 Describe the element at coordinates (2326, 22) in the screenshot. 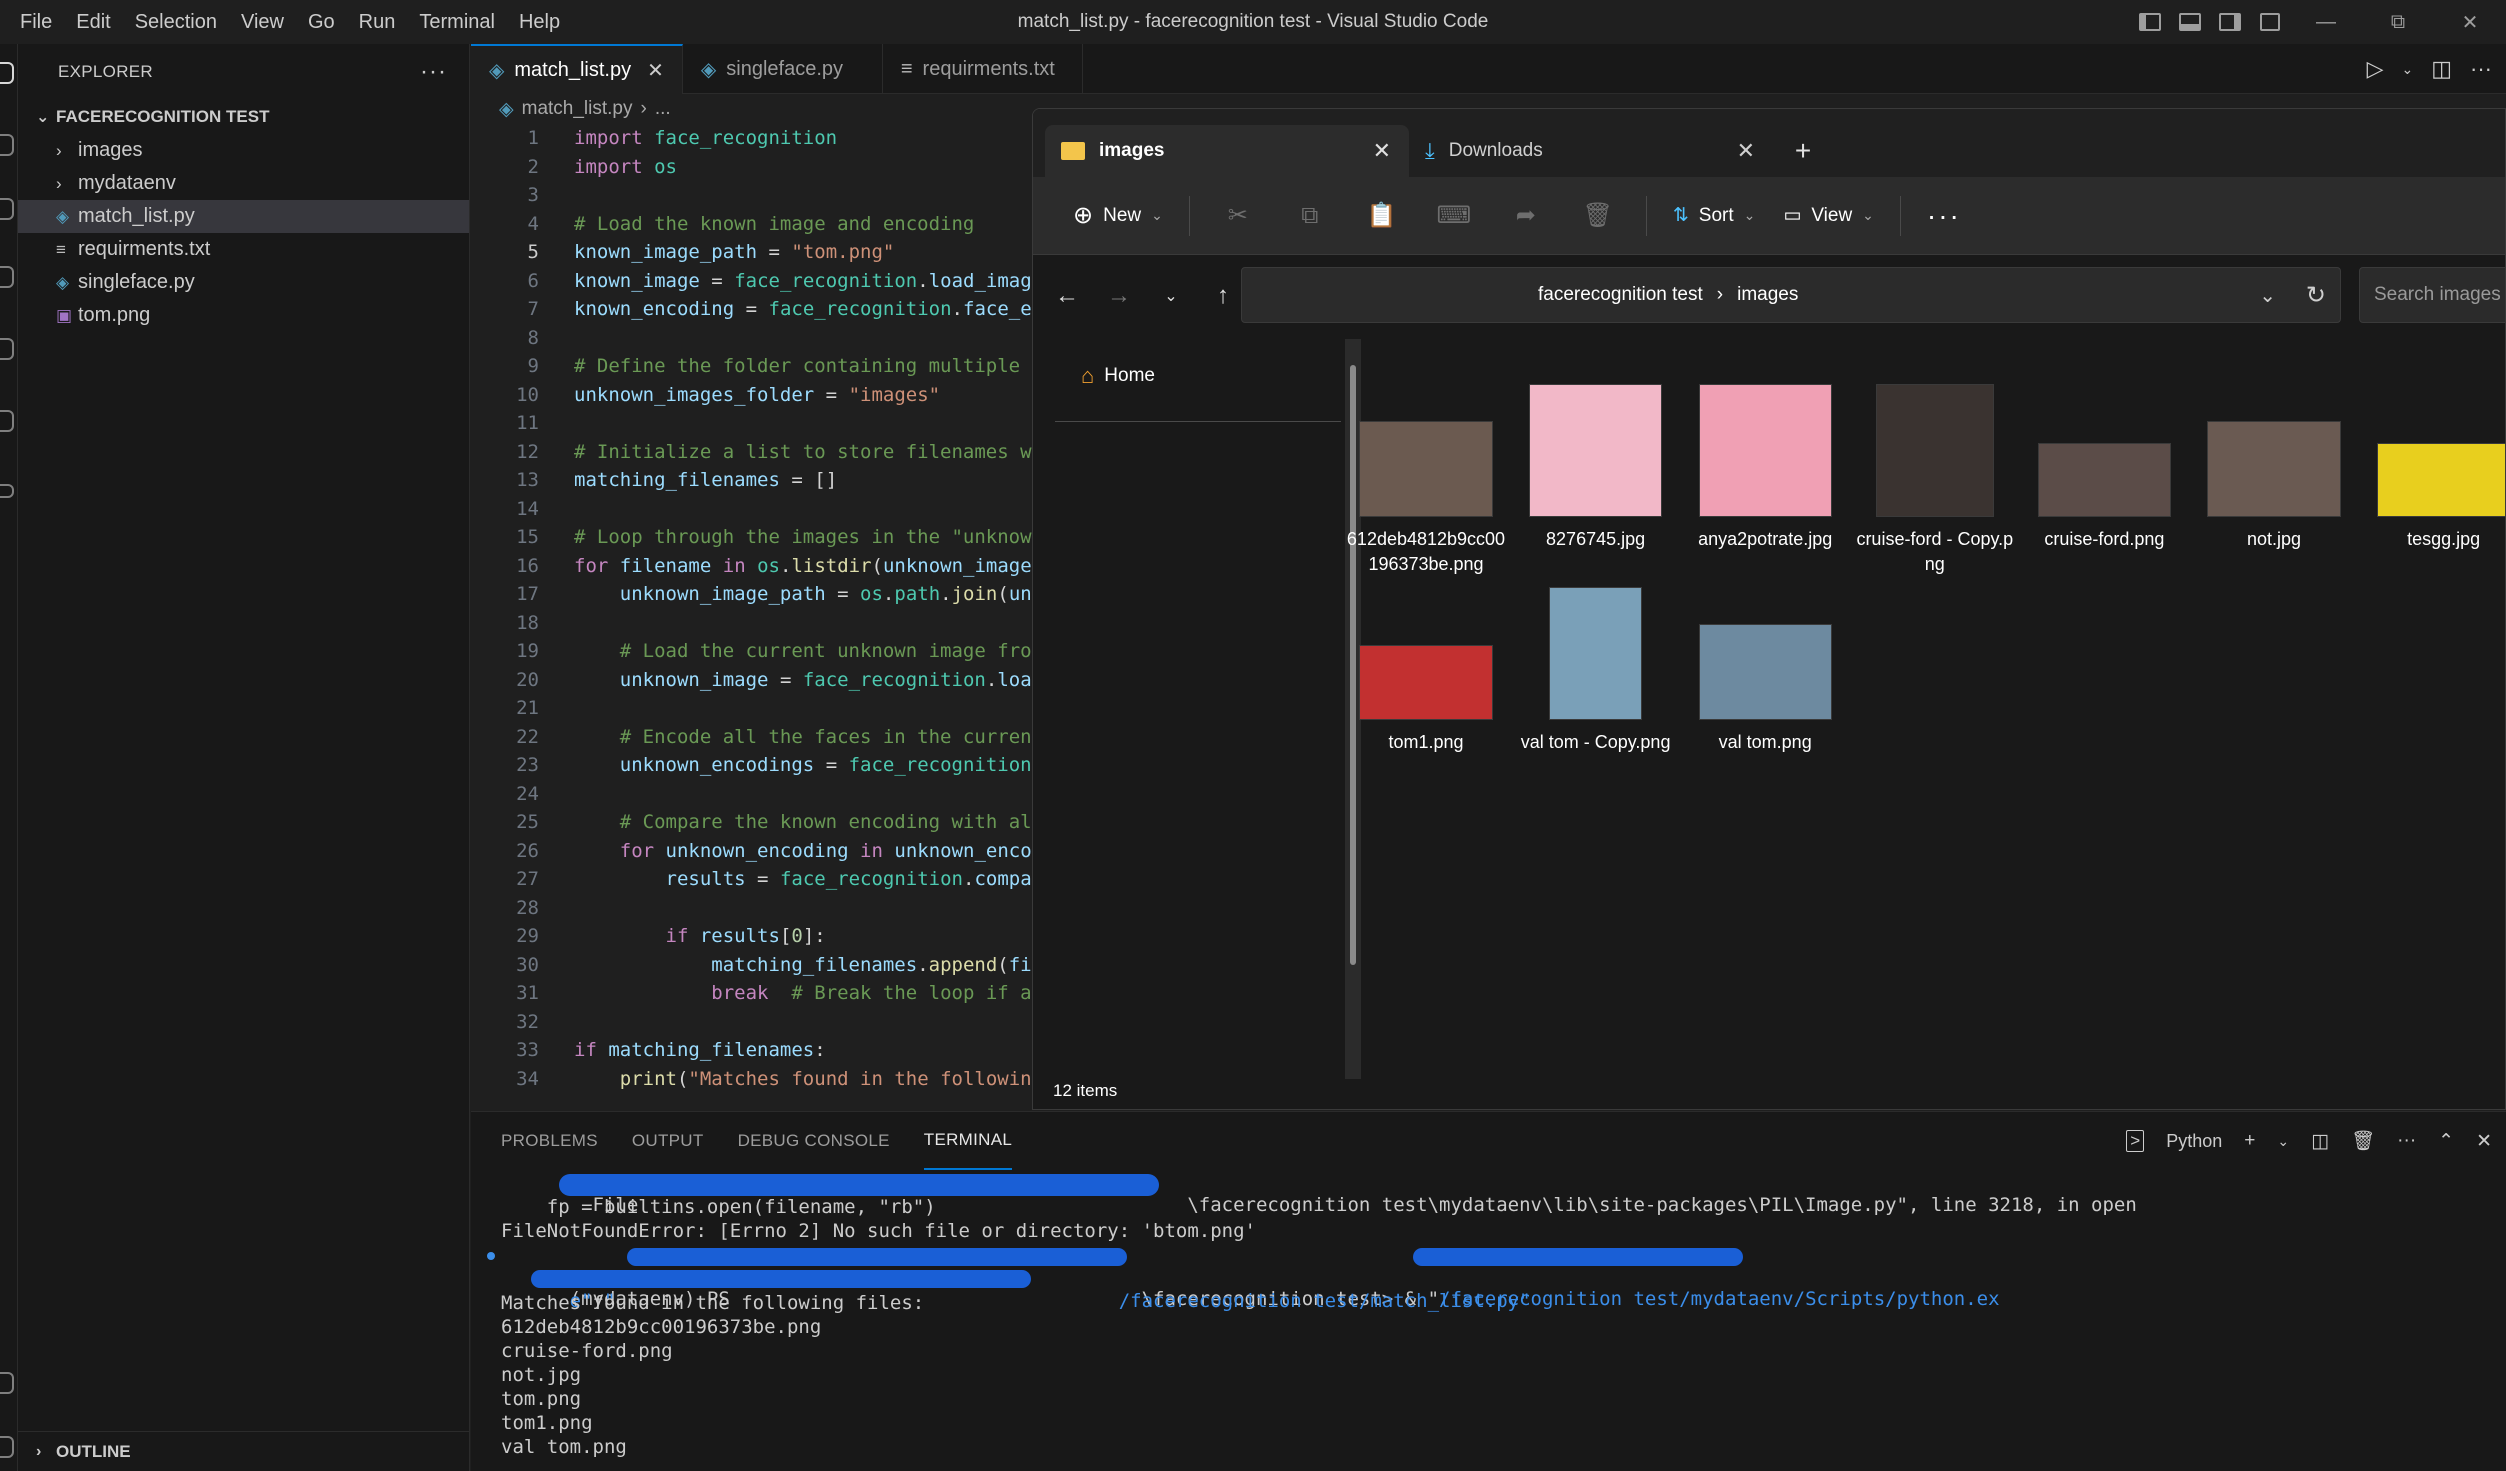

I see `minimize-icon: —` at that location.